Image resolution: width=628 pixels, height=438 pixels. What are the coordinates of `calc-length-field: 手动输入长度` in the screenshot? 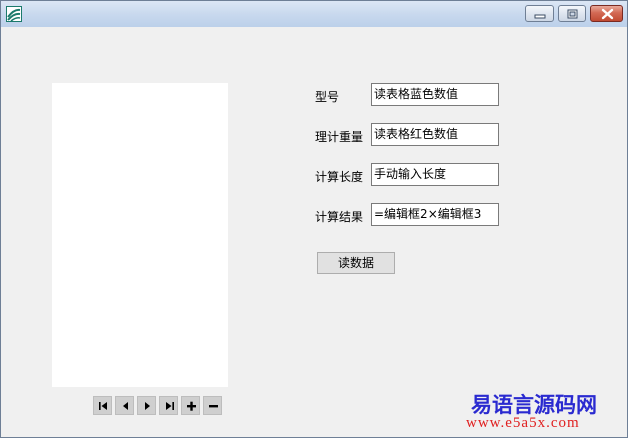 It's located at (435, 174).